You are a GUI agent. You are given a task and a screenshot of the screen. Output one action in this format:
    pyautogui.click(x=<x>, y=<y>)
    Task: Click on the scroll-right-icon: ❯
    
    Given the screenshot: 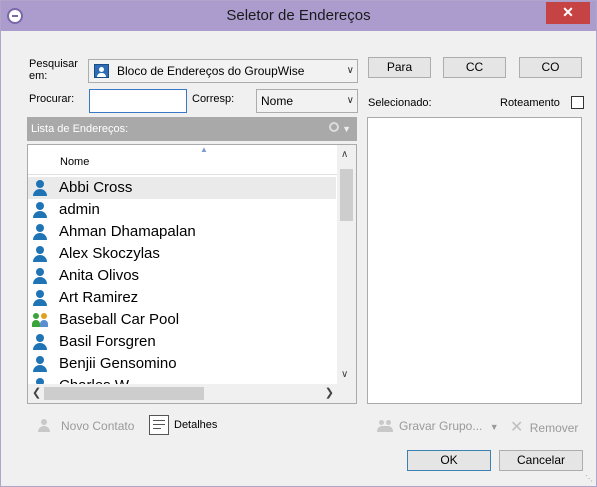 What is the action you would take?
    pyautogui.click(x=329, y=392)
    